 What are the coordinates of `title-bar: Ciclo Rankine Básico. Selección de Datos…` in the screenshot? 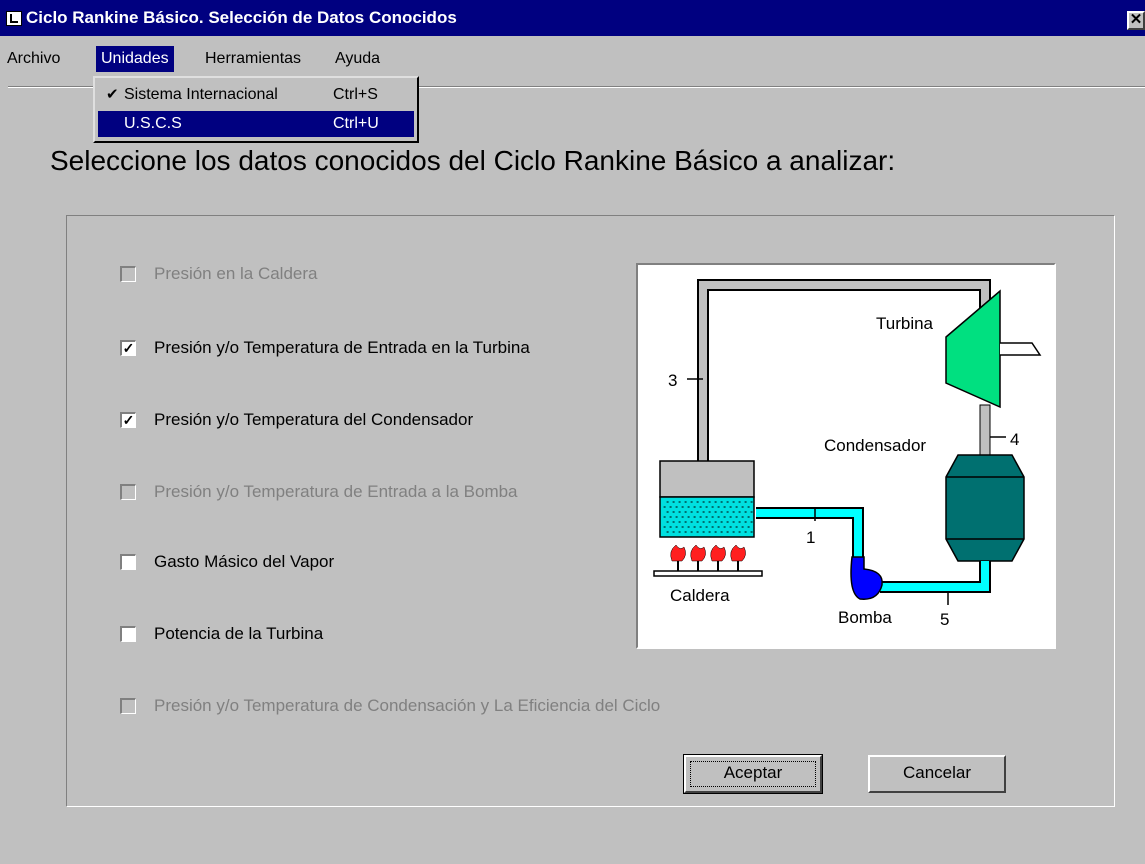 It's located at (572, 18).